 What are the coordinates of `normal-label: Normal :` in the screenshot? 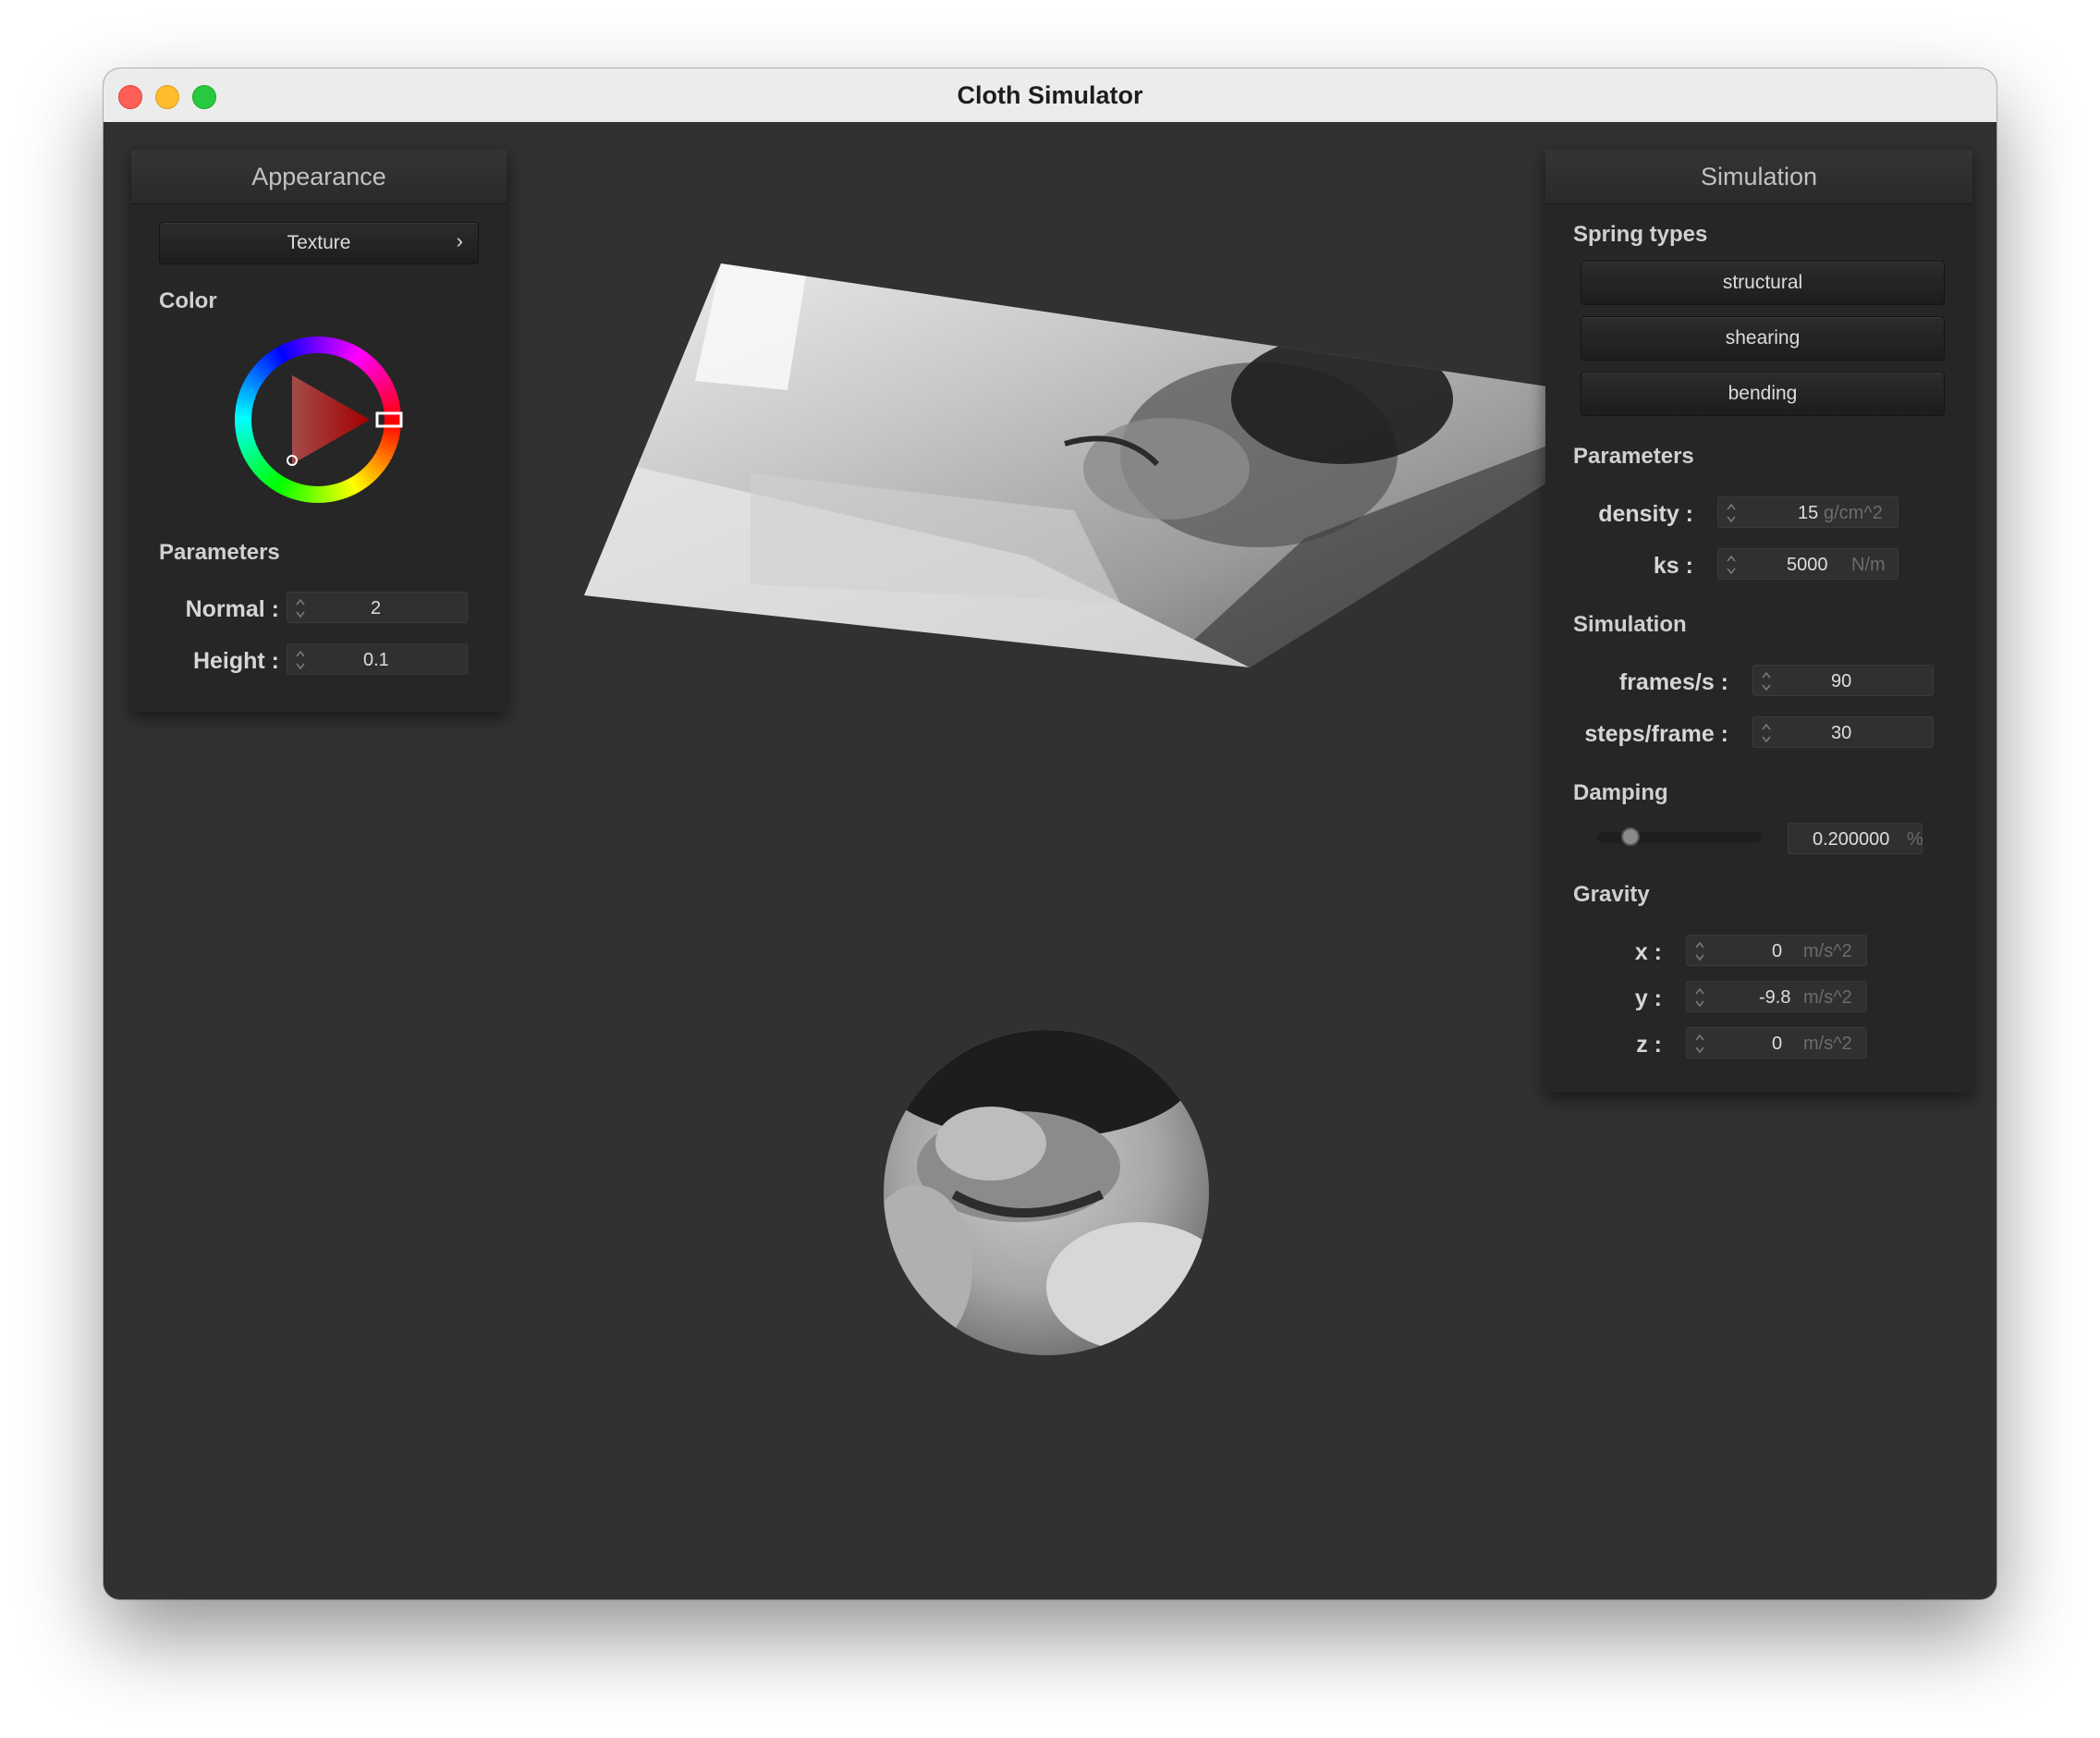 It's located at (232, 609).